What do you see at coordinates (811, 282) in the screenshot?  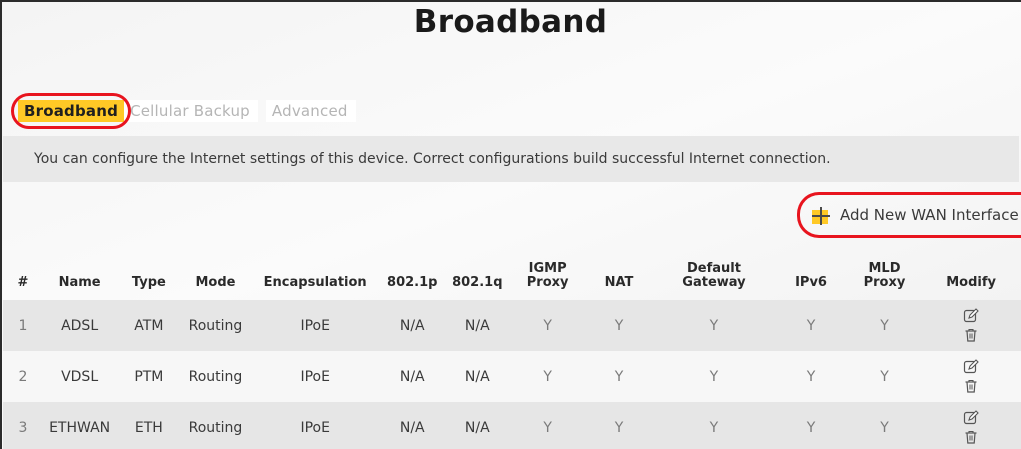 I see `column-header: IPv6` at bounding box center [811, 282].